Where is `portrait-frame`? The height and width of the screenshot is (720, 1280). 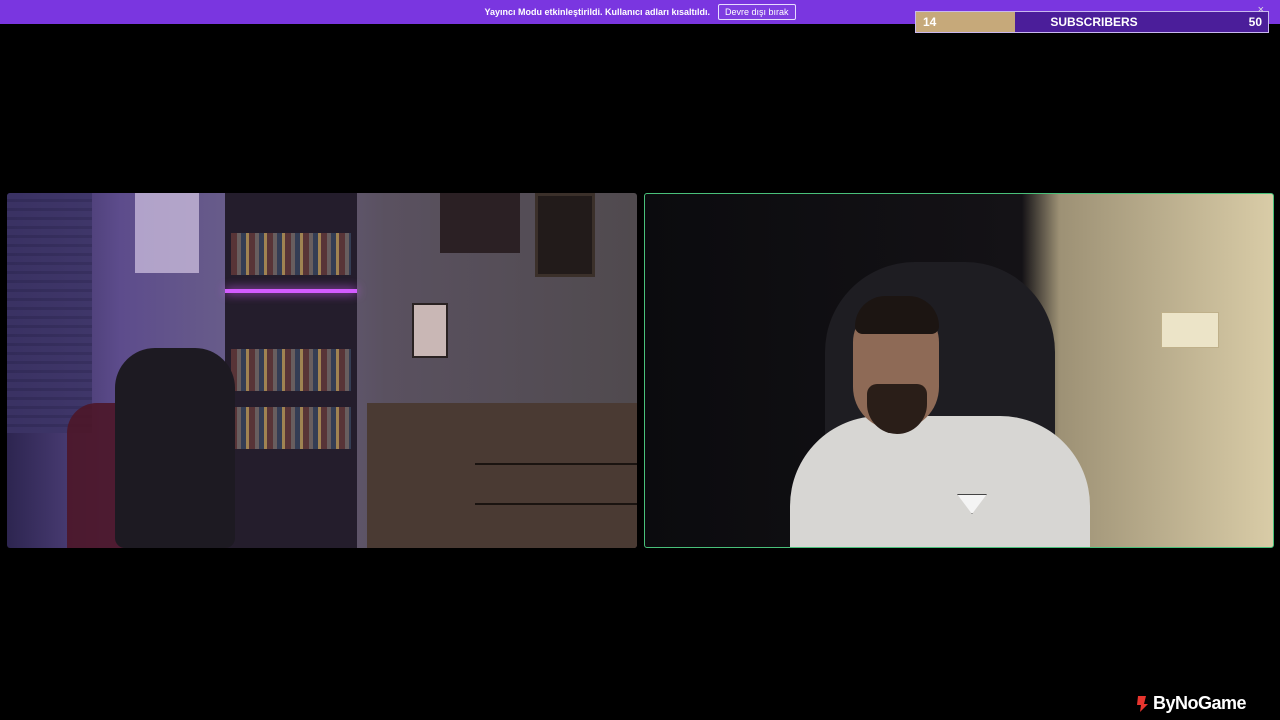
portrait-frame is located at coordinates (565, 235).